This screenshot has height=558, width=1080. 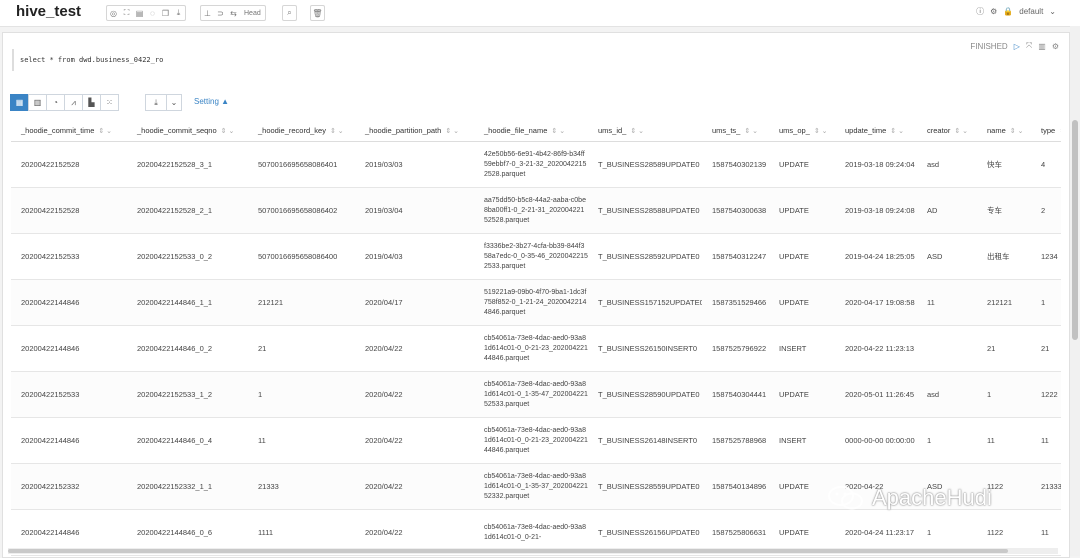 I want to click on column-header: _hoodie_record_key ⇕ ⌄, so click(x=301, y=130).